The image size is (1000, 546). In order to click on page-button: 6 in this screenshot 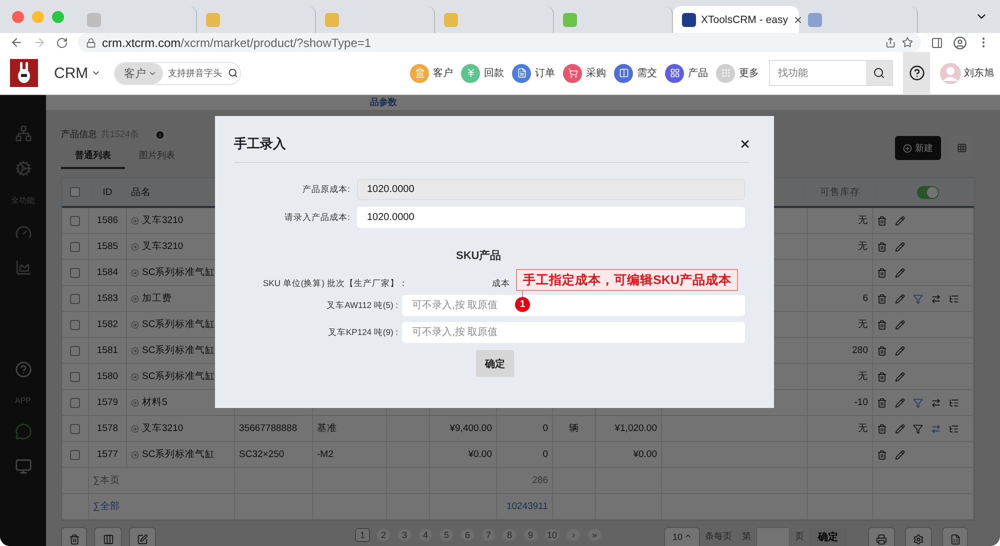, I will do `click(467, 535)`.